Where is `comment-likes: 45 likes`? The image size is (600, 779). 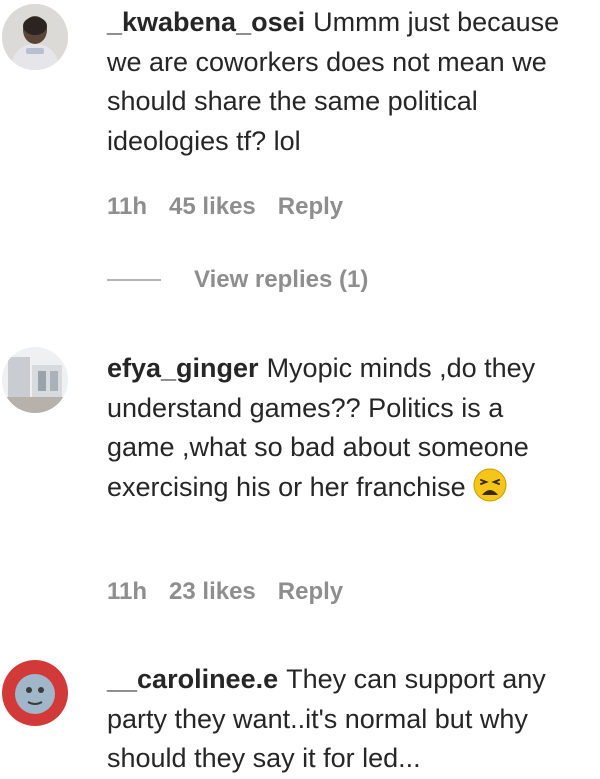 comment-likes: 45 likes is located at coordinates (212, 206).